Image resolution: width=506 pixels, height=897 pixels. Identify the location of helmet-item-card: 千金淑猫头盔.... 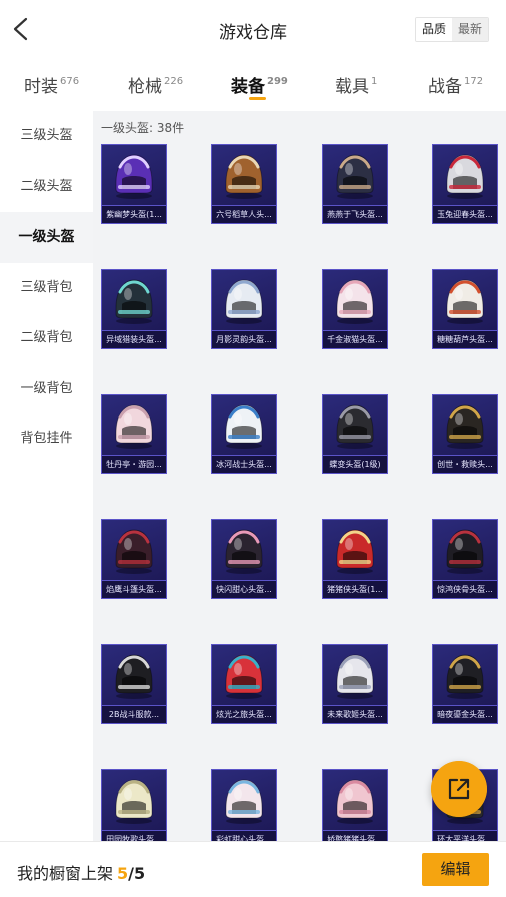
(355, 309).